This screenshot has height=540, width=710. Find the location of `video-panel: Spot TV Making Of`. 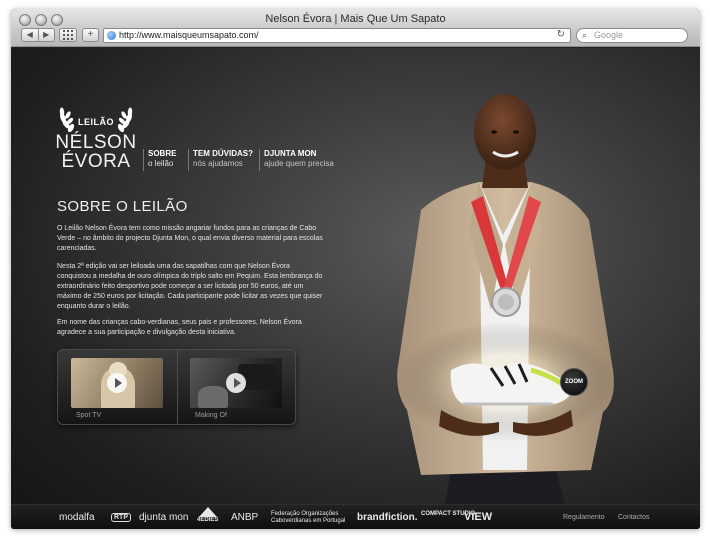

video-panel: Spot TV Making Of is located at coordinates (176, 387).